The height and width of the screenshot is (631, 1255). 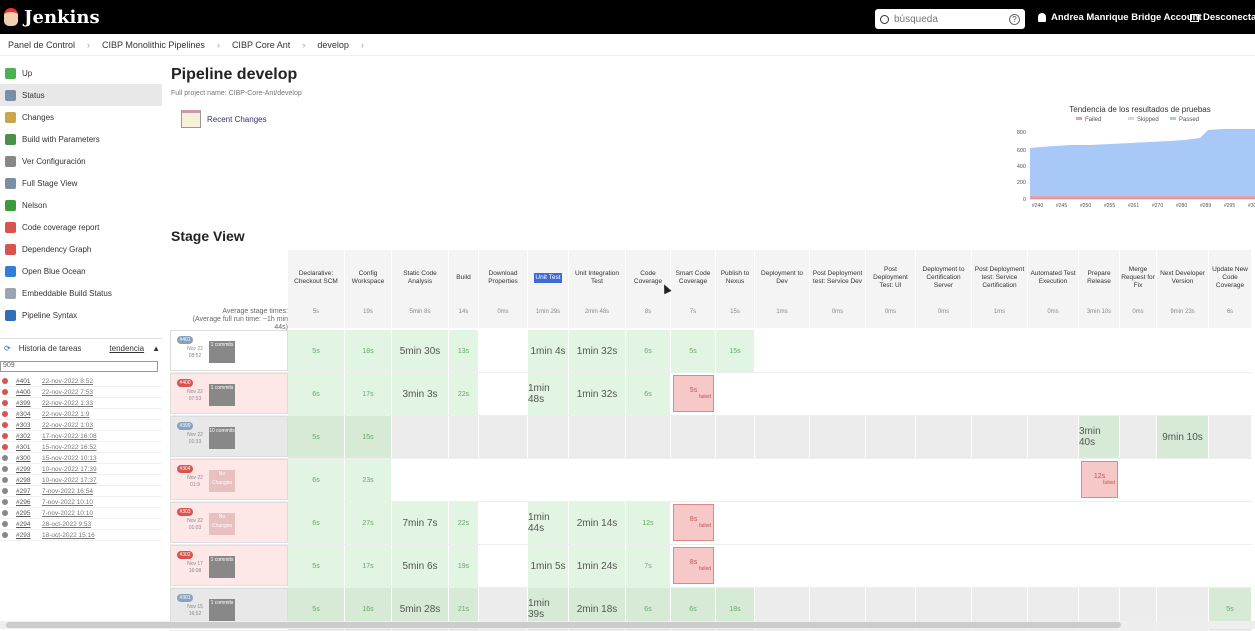 I want to click on stage-cell: 15s, so click(x=368, y=437).